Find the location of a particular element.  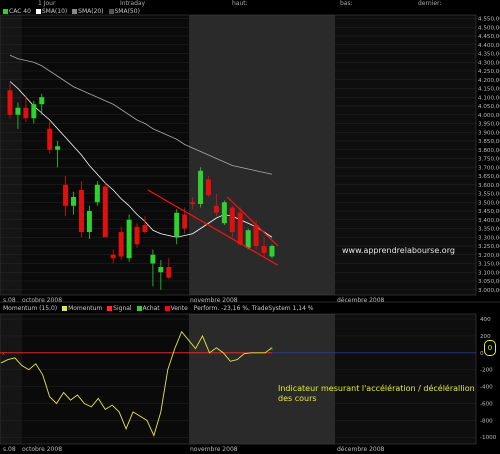

price-tick-label: 3.100,00 is located at coordinates (489, 273).